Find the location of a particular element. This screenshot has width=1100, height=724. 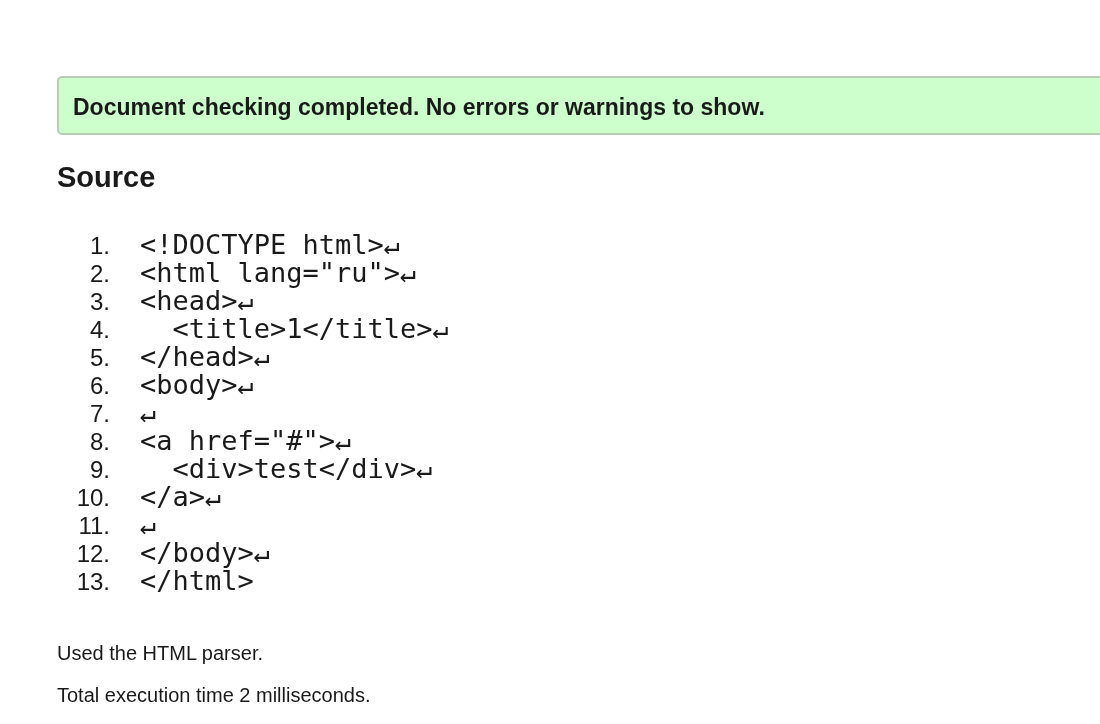

line-number: 12. is located at coordinates (92, 554).